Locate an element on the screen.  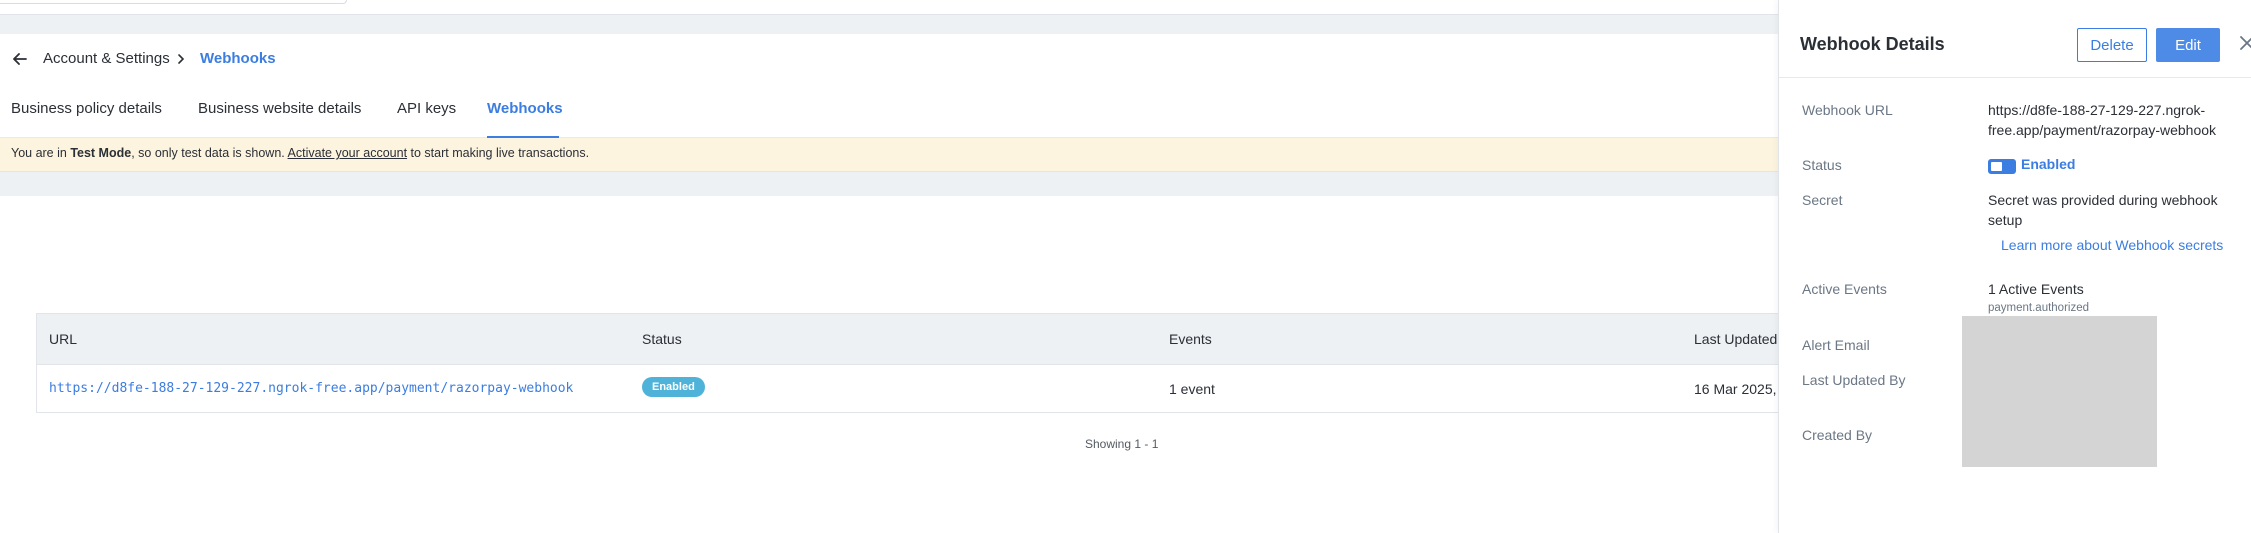
banner-mode: Test Mode is located at coordinates (101, 153).